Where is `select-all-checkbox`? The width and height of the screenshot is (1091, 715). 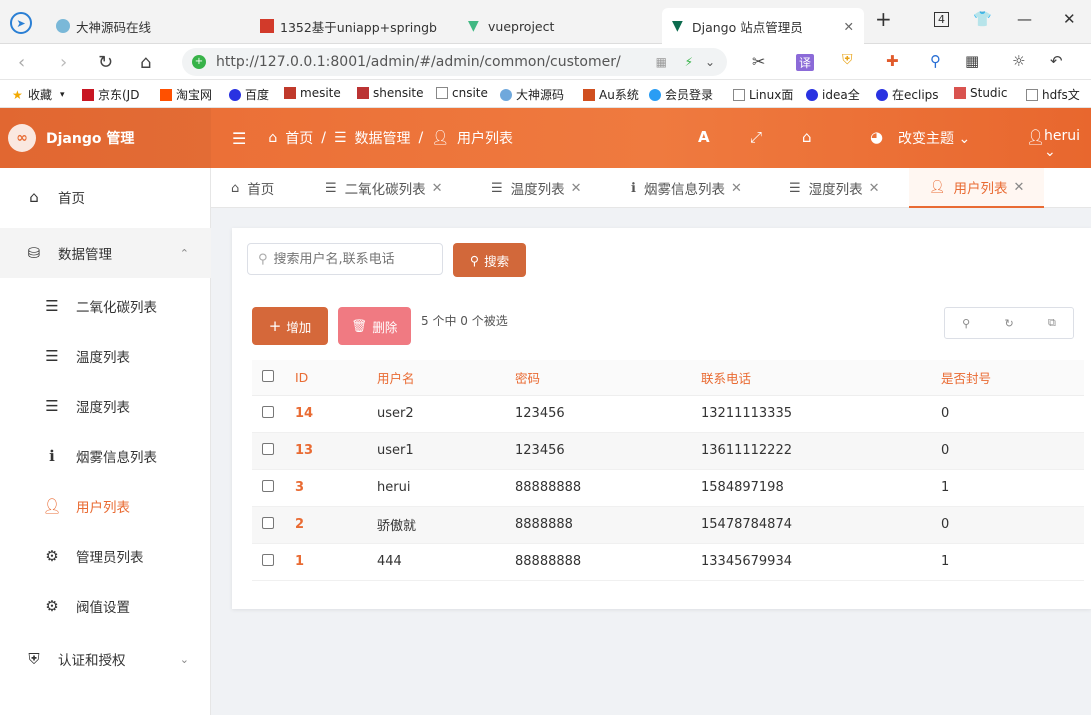
select-all-checkbox is located at coordinates (268, 375).